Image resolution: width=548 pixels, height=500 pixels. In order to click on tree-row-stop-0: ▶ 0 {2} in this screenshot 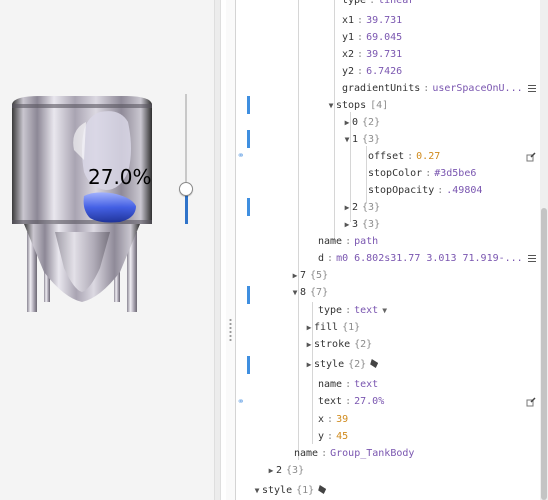, I will do `click(395, 122)`.